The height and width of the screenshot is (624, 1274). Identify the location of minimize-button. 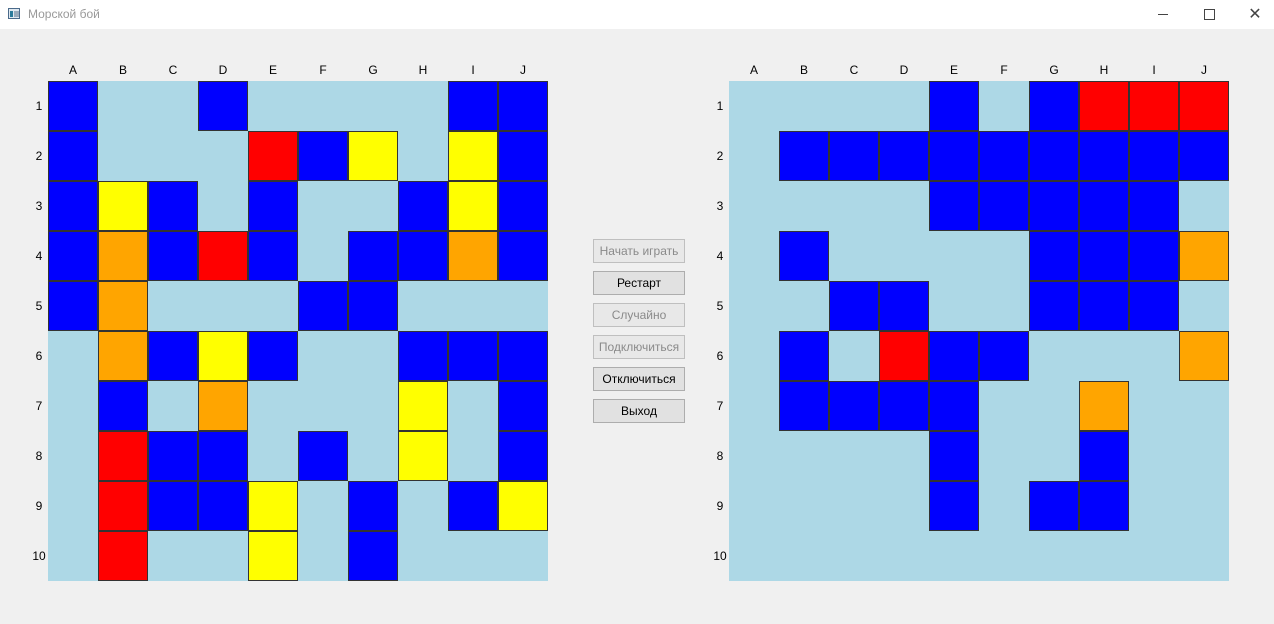
(1163, 14).